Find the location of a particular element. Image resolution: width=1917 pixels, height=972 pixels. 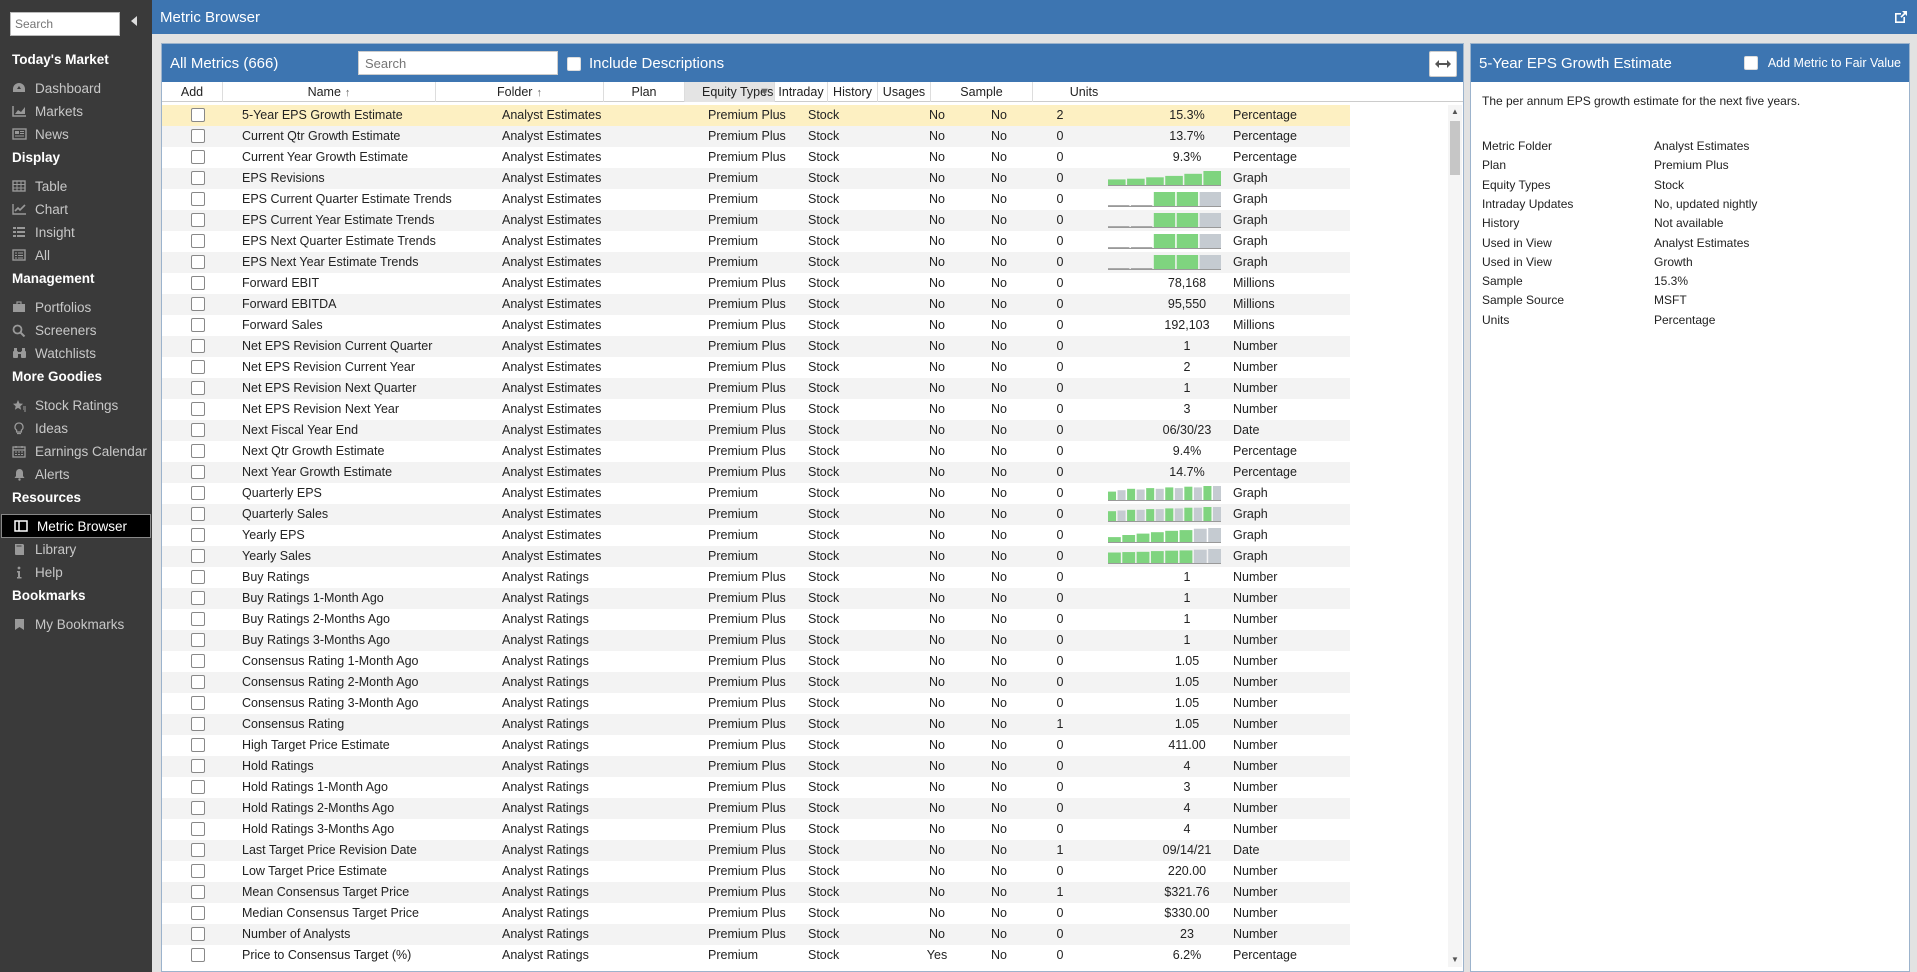

scroll-down-arrow-icon: ▼ is located at coordinates (1455, 960).